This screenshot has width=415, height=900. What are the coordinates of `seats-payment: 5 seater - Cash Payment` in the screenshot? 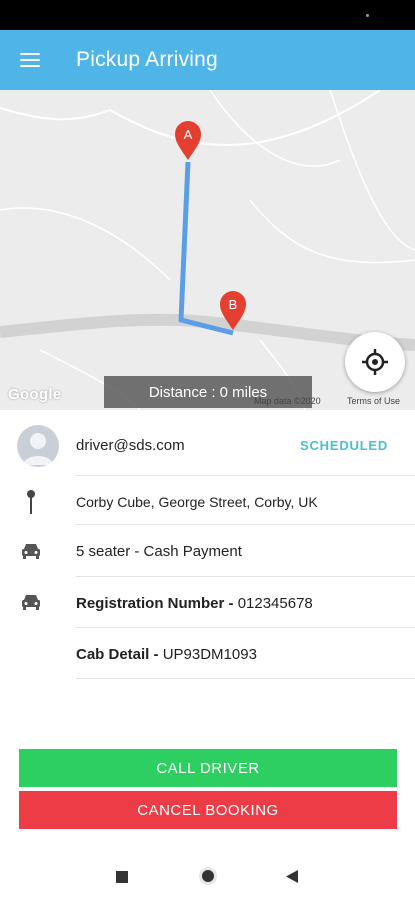 It's located at (159, 551).